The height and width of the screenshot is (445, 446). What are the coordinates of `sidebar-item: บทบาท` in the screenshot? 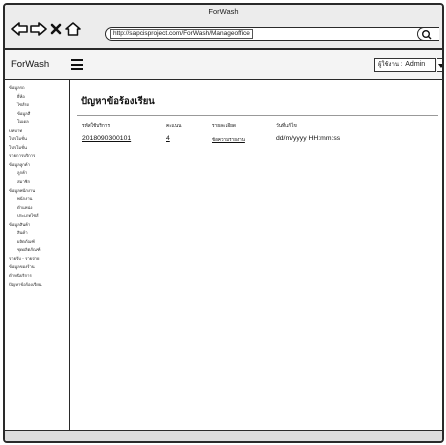 It's located at (37, 131).